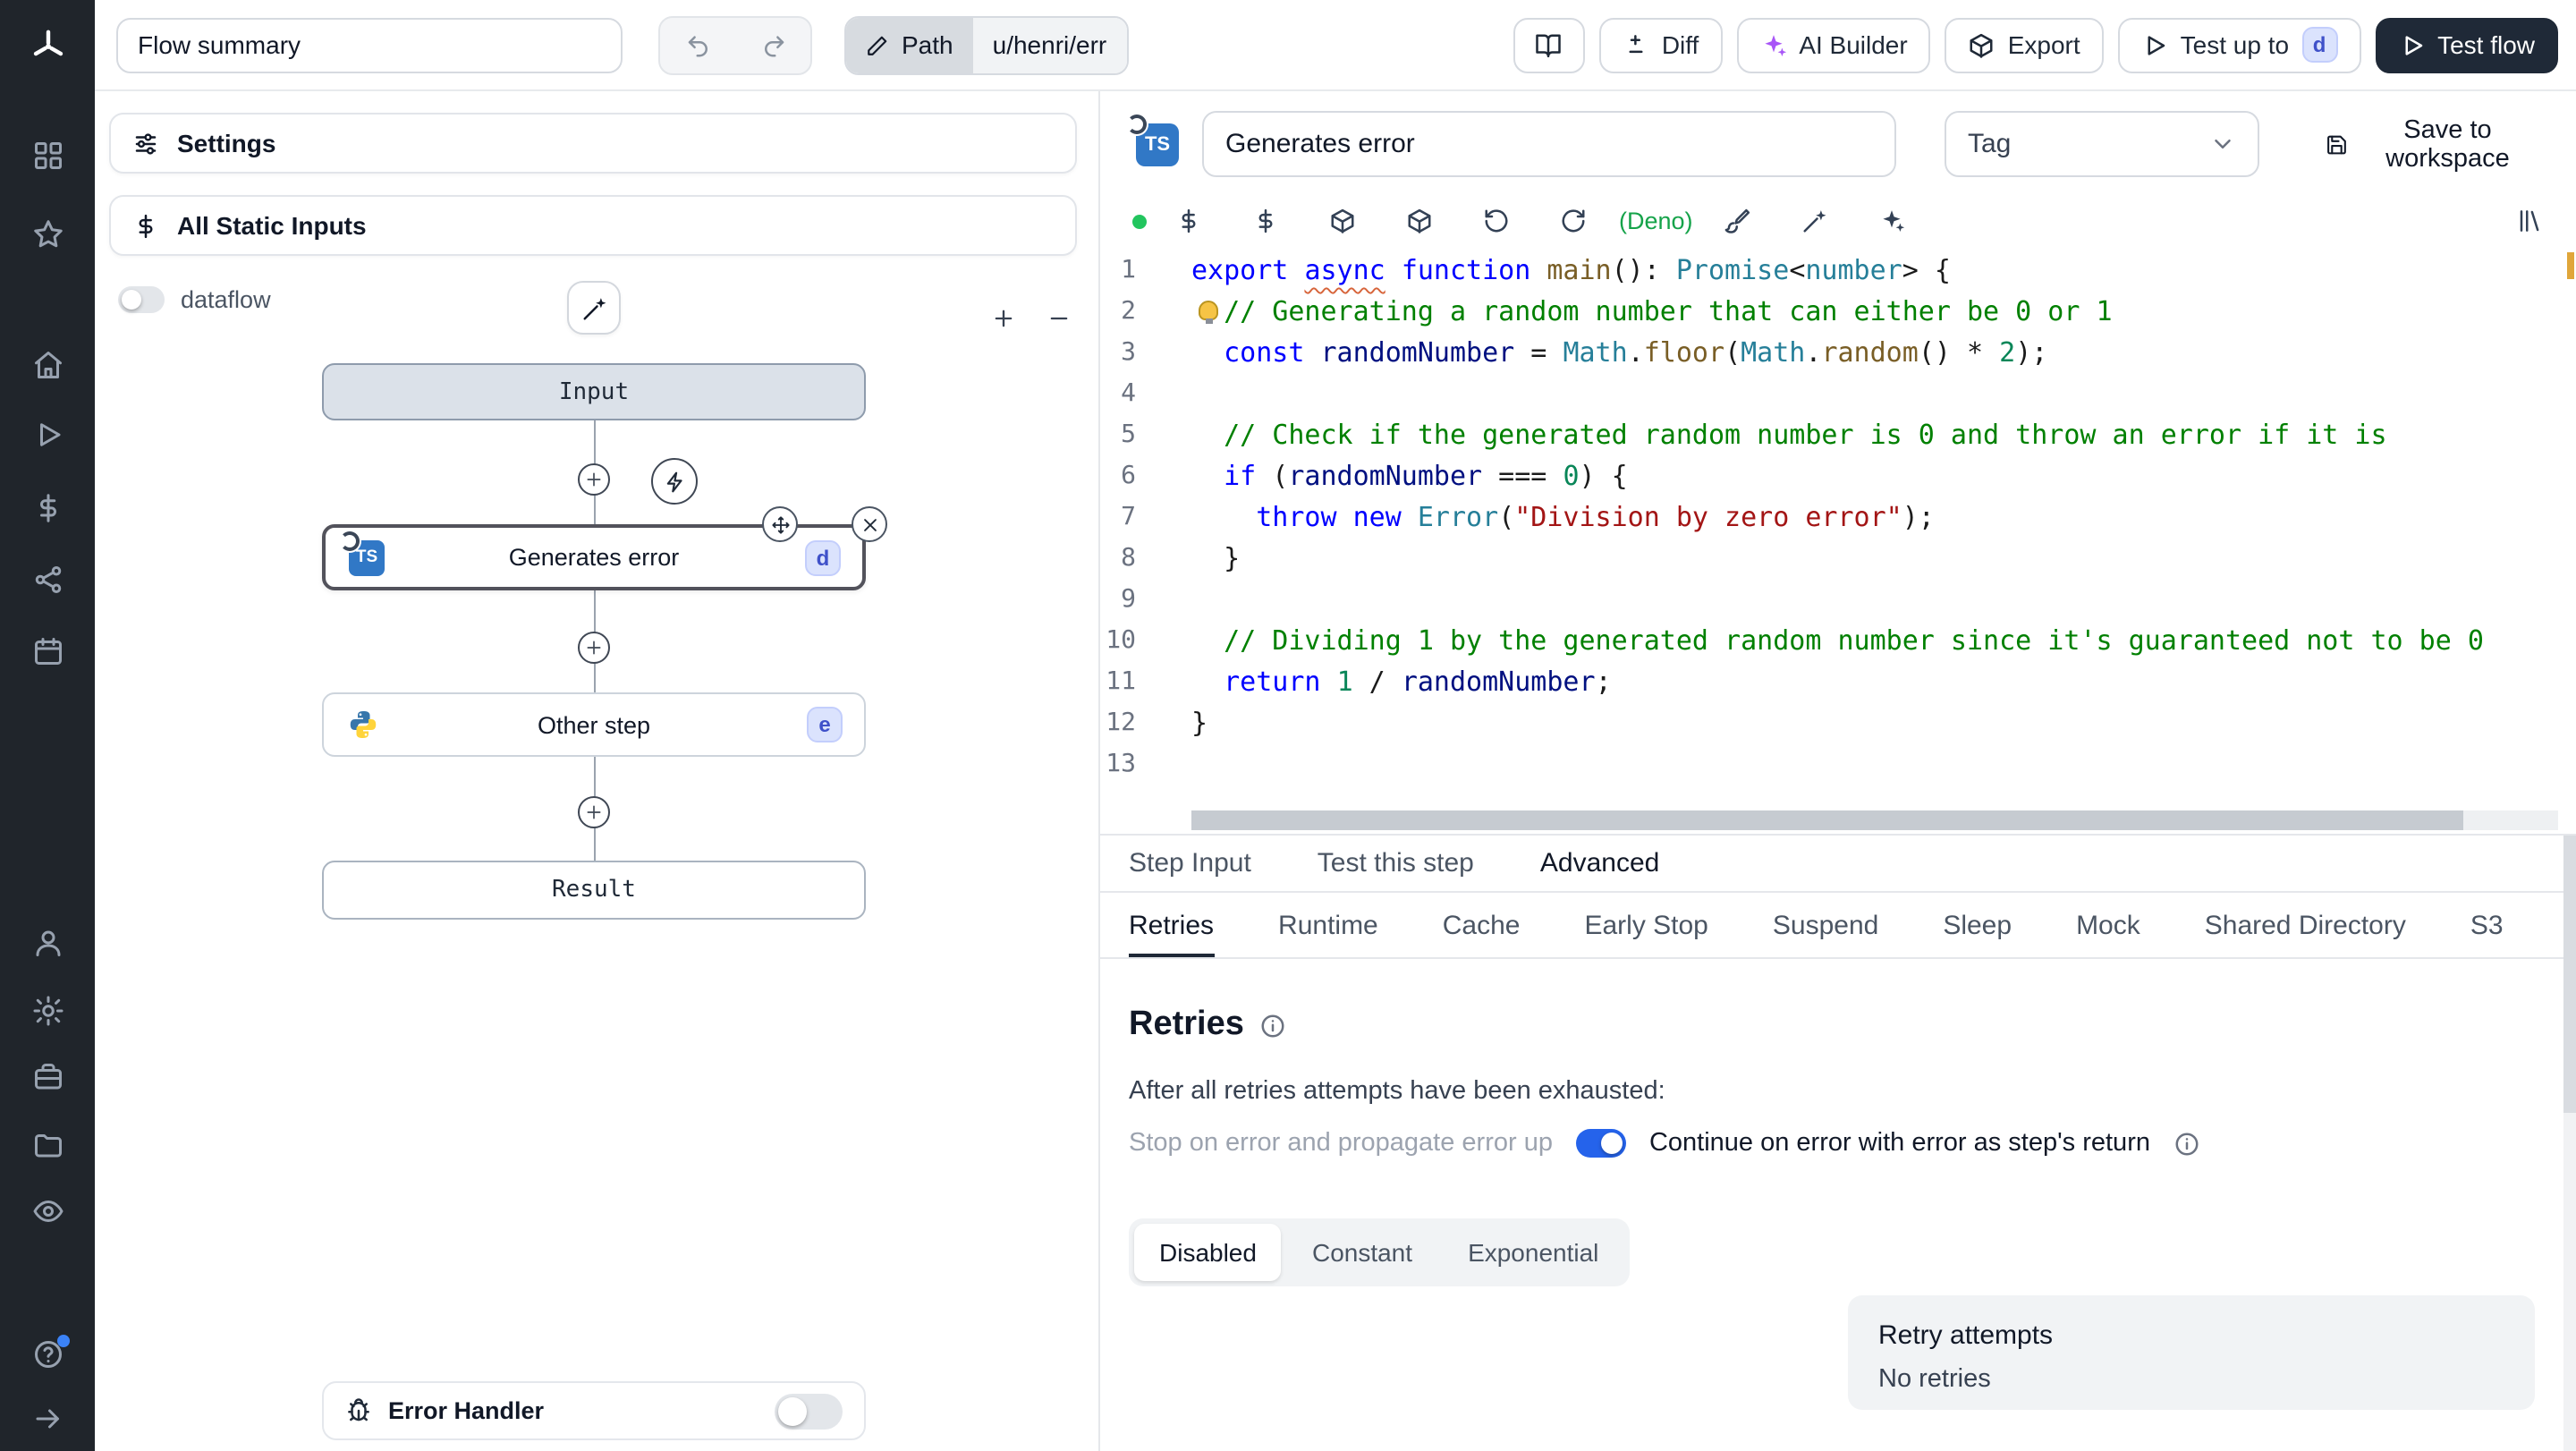 The width and height of the screenshot is (2576, 1451). What do you see at coordinates (1934, 1380) in the screenshot?
I see `retry-attempts-value: No retries` at bounding box center [1934, 1380].